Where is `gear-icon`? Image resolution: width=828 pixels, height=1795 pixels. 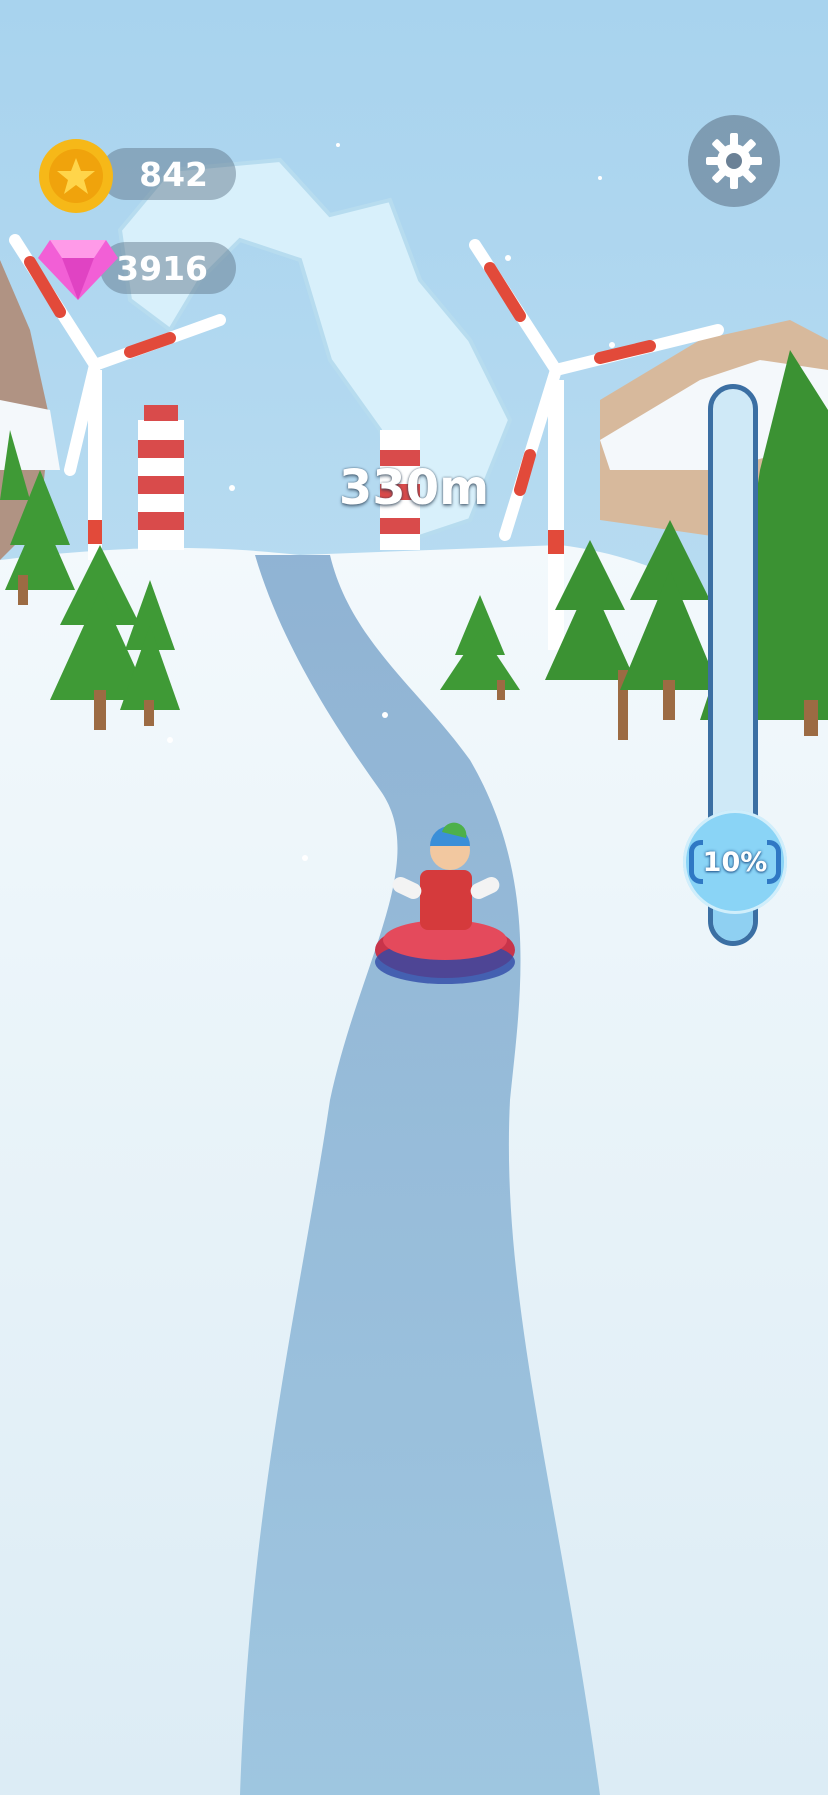 gear-icon is located at coordinates (734, 161).